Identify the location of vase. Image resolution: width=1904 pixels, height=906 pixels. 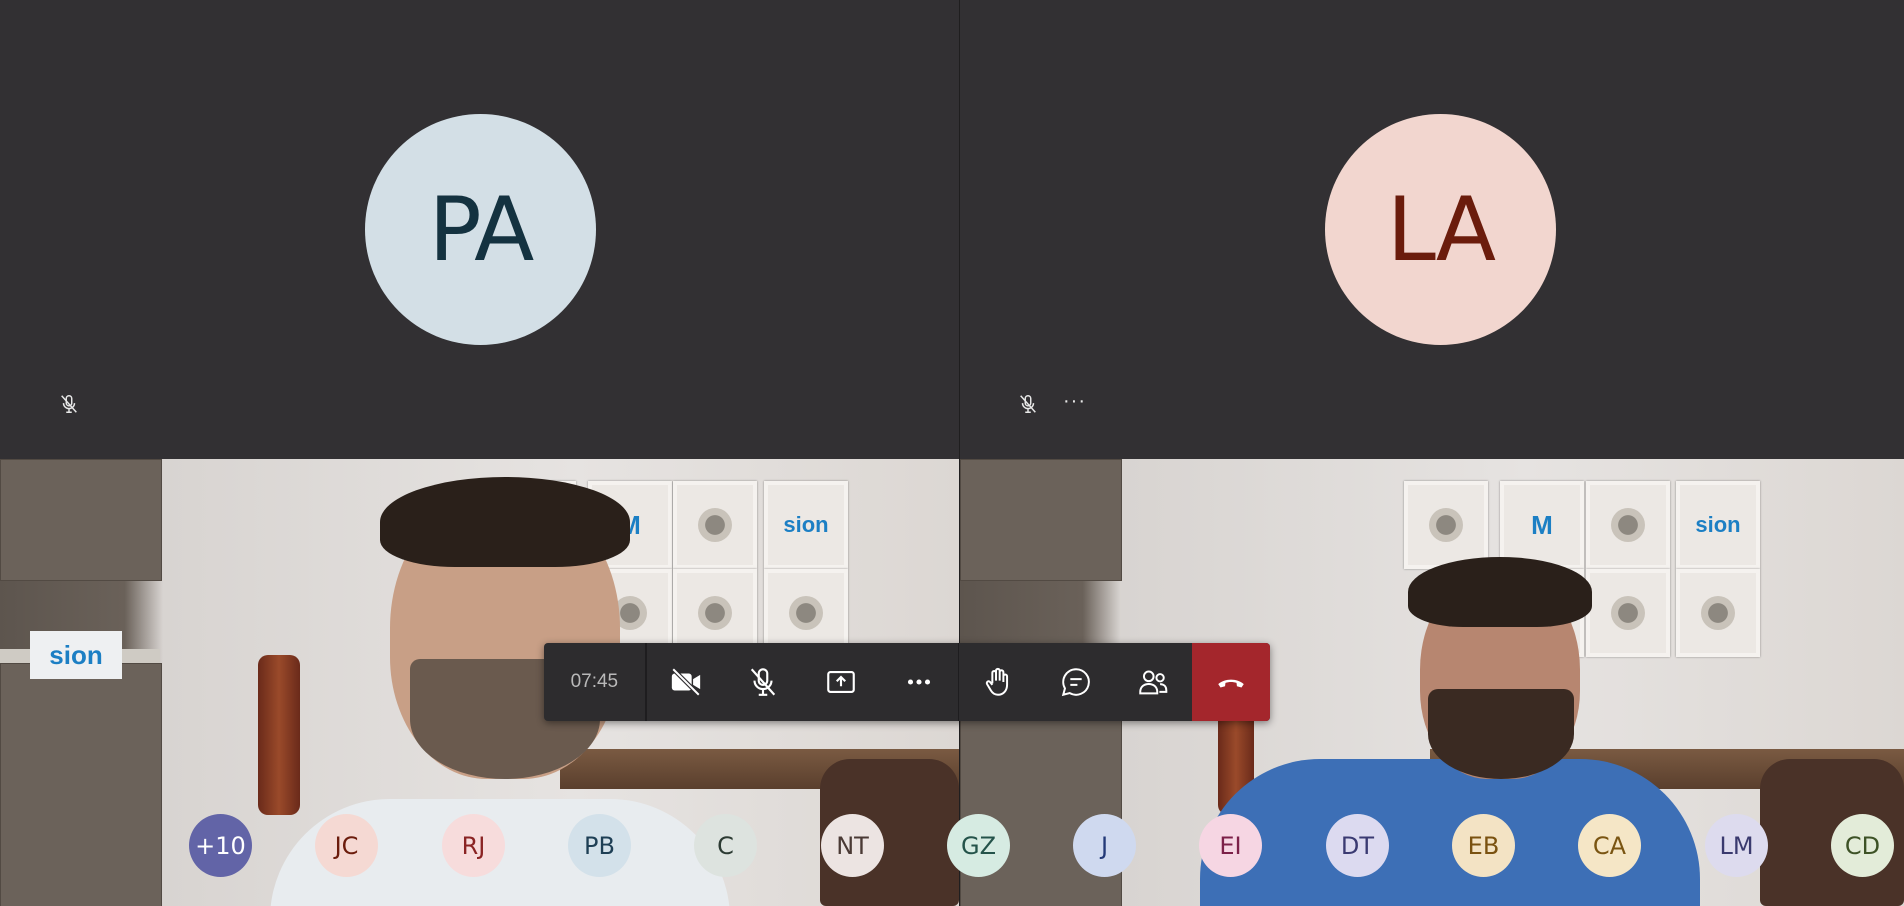
(279, 735).